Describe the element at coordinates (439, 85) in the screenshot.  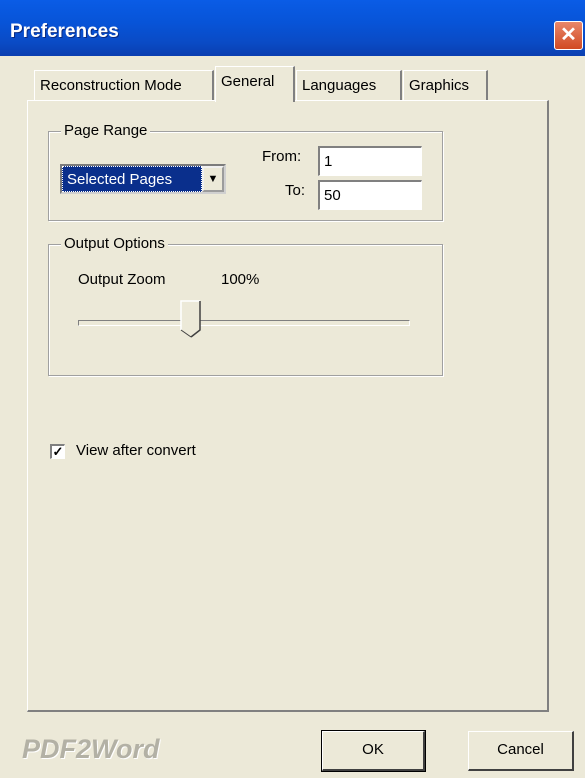
I see `tab-label: Graphics` at that location.